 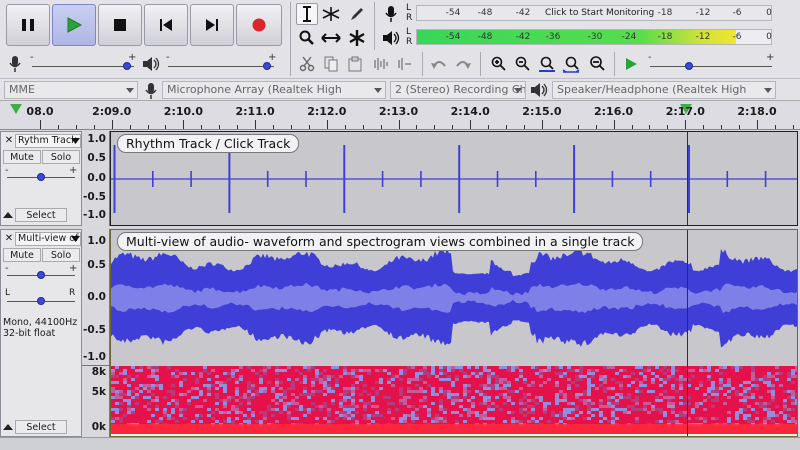 I want to click on i-beam-icon, so click(x=307, y=14).